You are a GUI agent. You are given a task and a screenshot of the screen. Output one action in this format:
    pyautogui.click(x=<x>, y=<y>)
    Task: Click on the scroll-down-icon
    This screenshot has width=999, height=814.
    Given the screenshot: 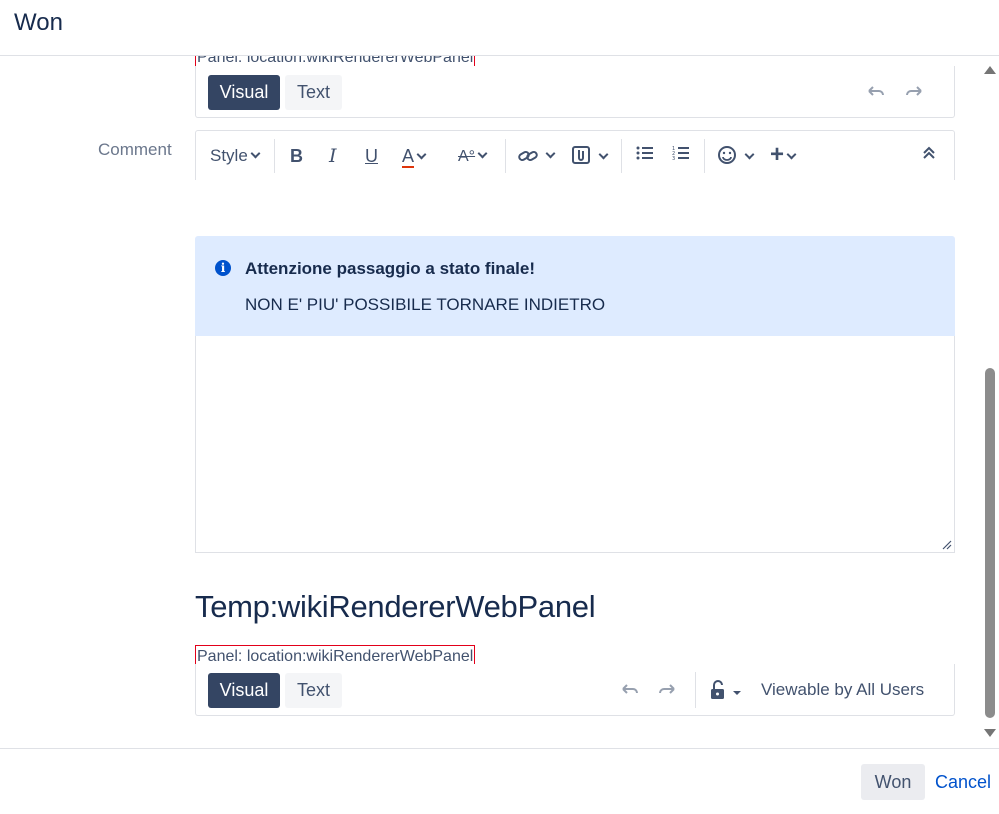 What is the action you would take?
    pyautogui.click(x=990, y=733)
    